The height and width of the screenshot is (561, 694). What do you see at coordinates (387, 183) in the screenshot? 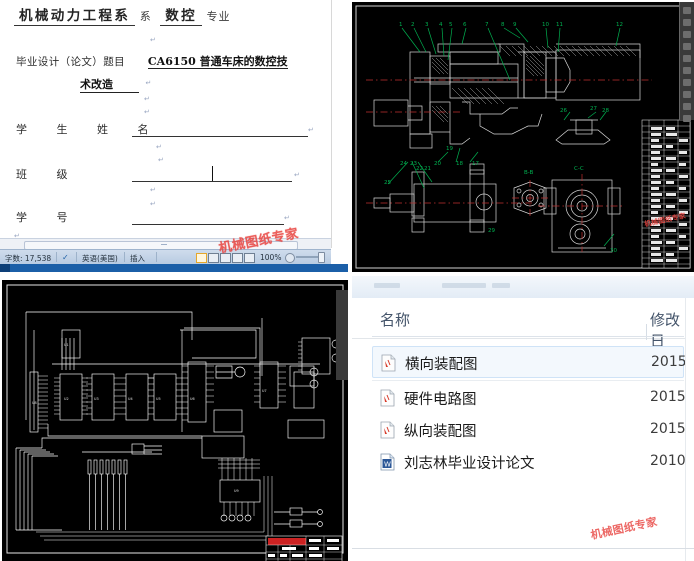
I see `svg-text: 25` at bounding box center [387, 183].